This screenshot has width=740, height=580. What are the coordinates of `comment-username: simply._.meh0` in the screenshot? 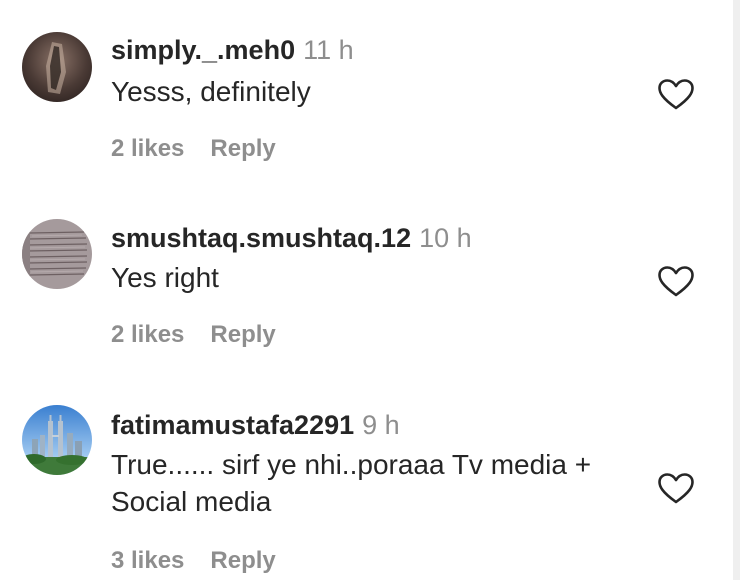 It's located at (203, 50).